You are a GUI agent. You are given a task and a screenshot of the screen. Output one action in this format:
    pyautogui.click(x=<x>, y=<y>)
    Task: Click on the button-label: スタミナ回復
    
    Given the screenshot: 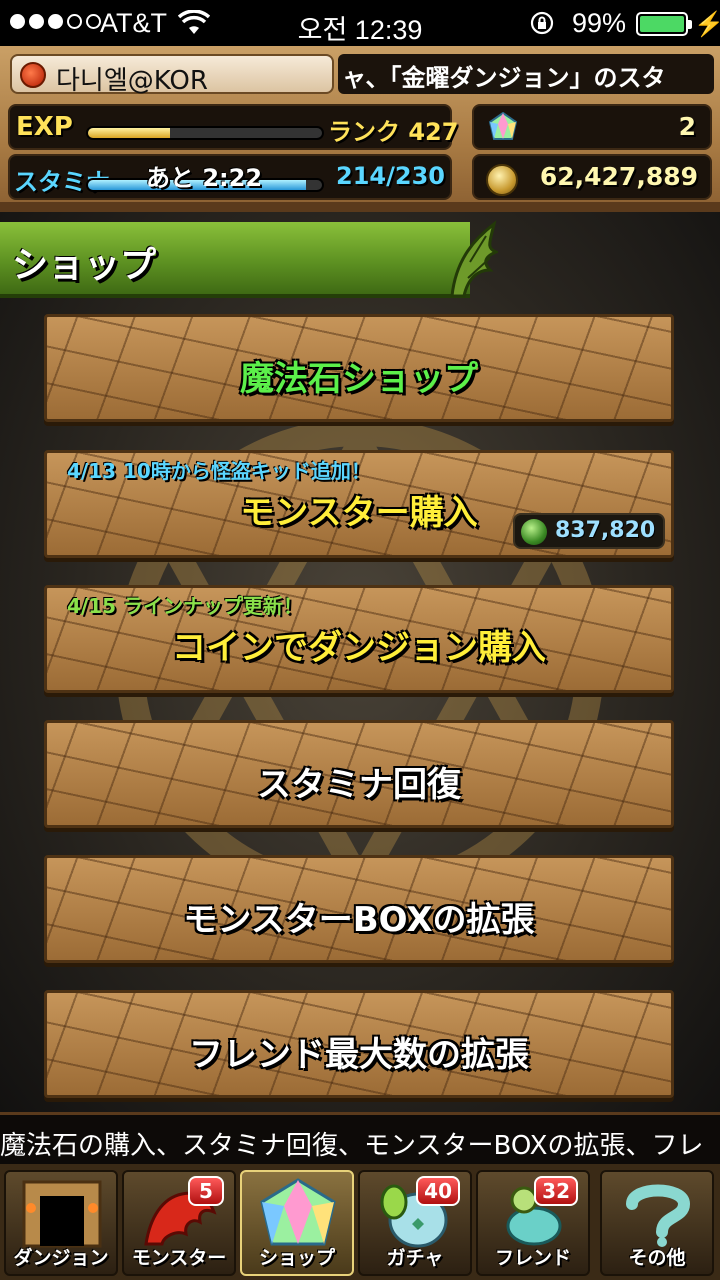 What is the action you would take?
    pyautogui.click(x=359, y=785)
    